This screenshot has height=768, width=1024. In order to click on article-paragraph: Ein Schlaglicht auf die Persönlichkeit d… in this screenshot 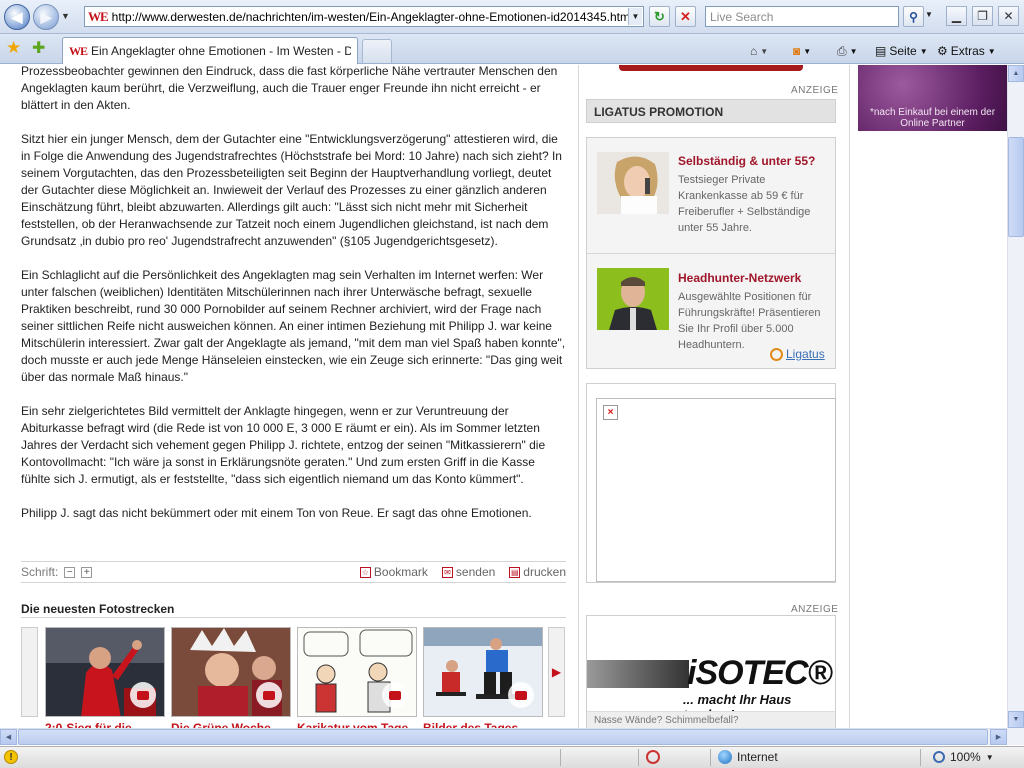, I will do `click(293, 326)`.